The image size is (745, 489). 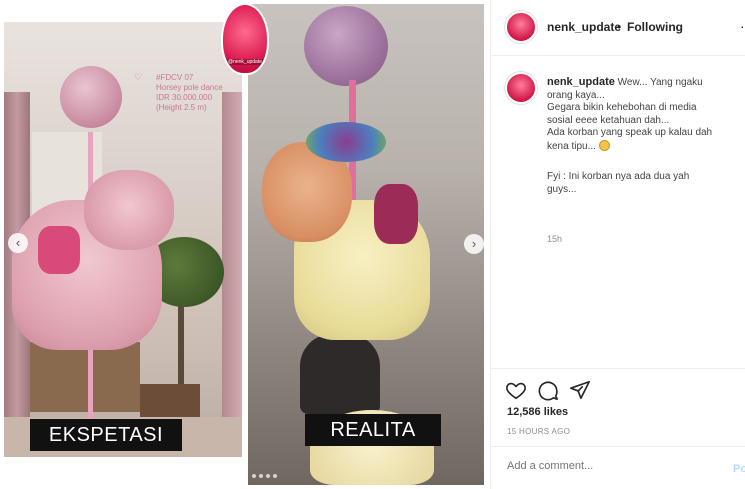 I want to click on flower-mane, so click(x=346, y=142).